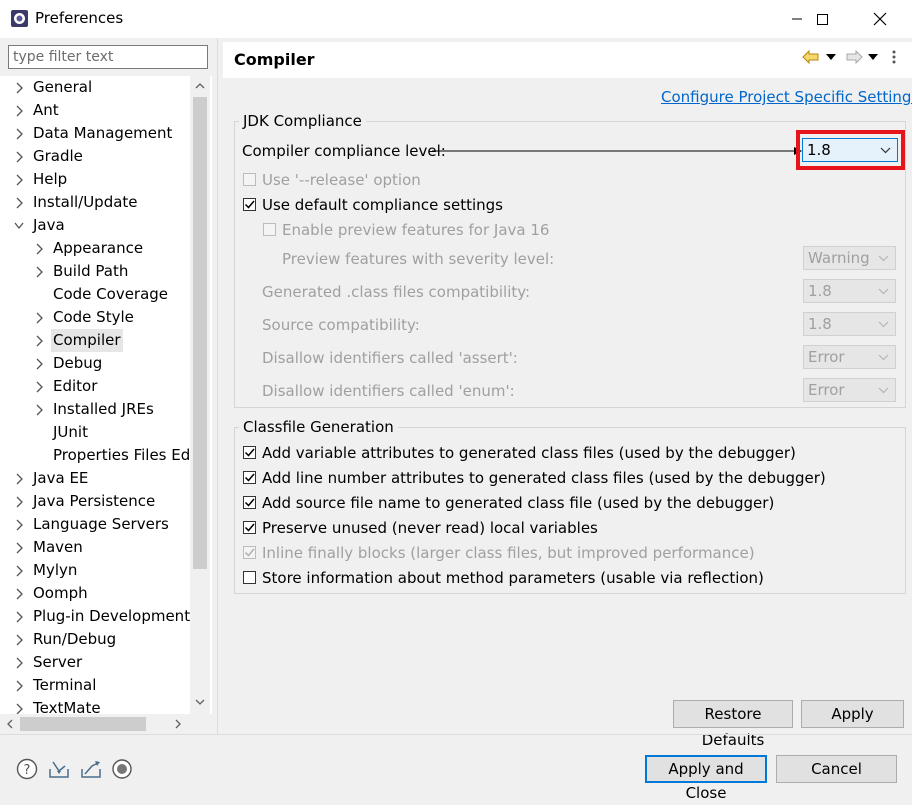  Describe the element at coordinates (78, 363) in the screenshot. I see `tree-item-label: Debug` at that location.